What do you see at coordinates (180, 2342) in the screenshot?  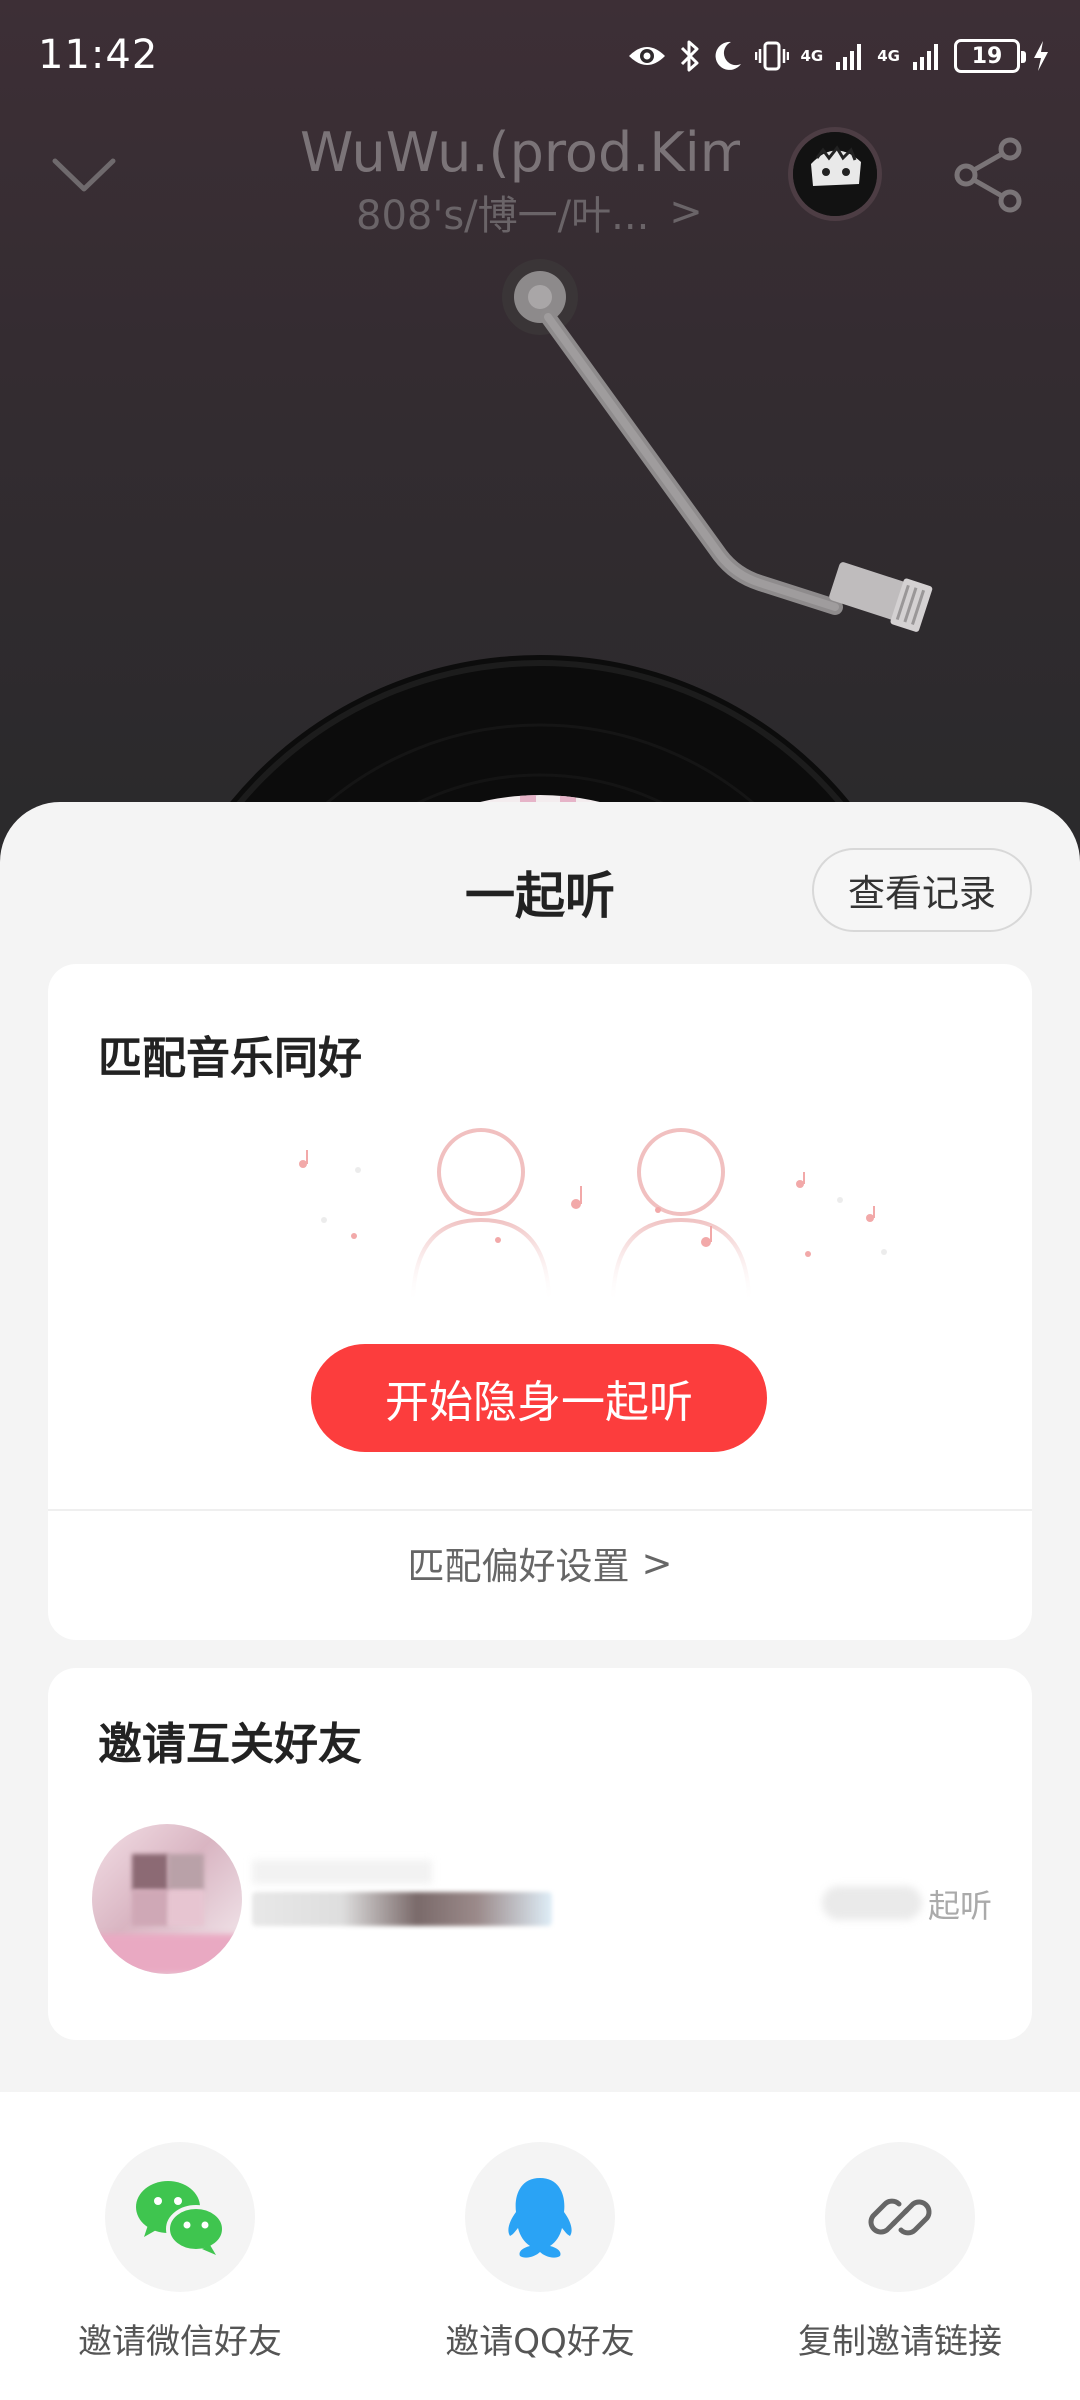 I see `invite-wechat-label: 邀请微信好友` at bounding box center [180, 2342].